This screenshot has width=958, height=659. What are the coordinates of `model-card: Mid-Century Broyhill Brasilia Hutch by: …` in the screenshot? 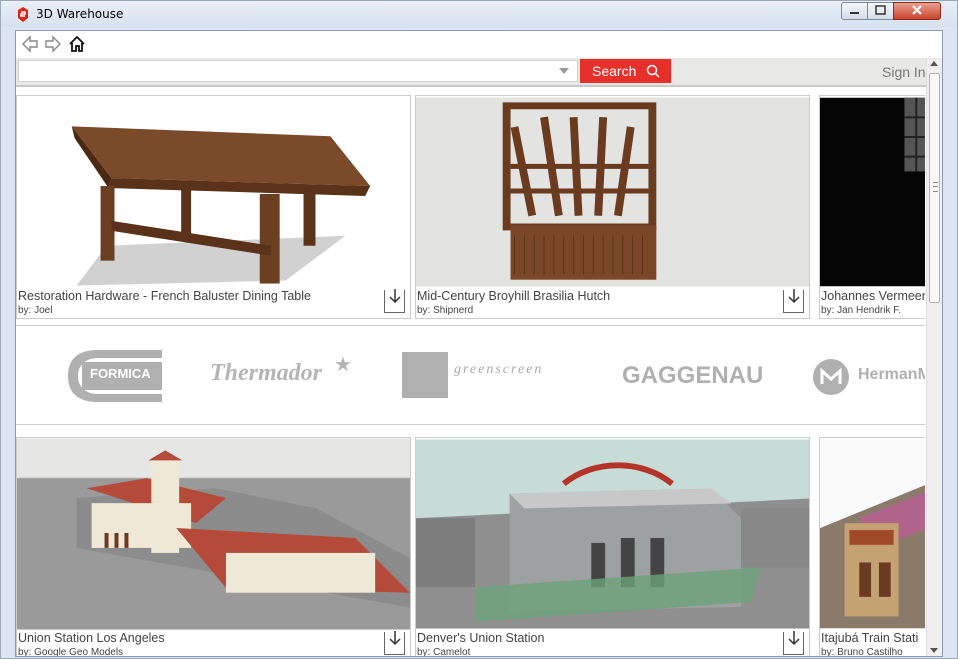 It's located at (612, 207).